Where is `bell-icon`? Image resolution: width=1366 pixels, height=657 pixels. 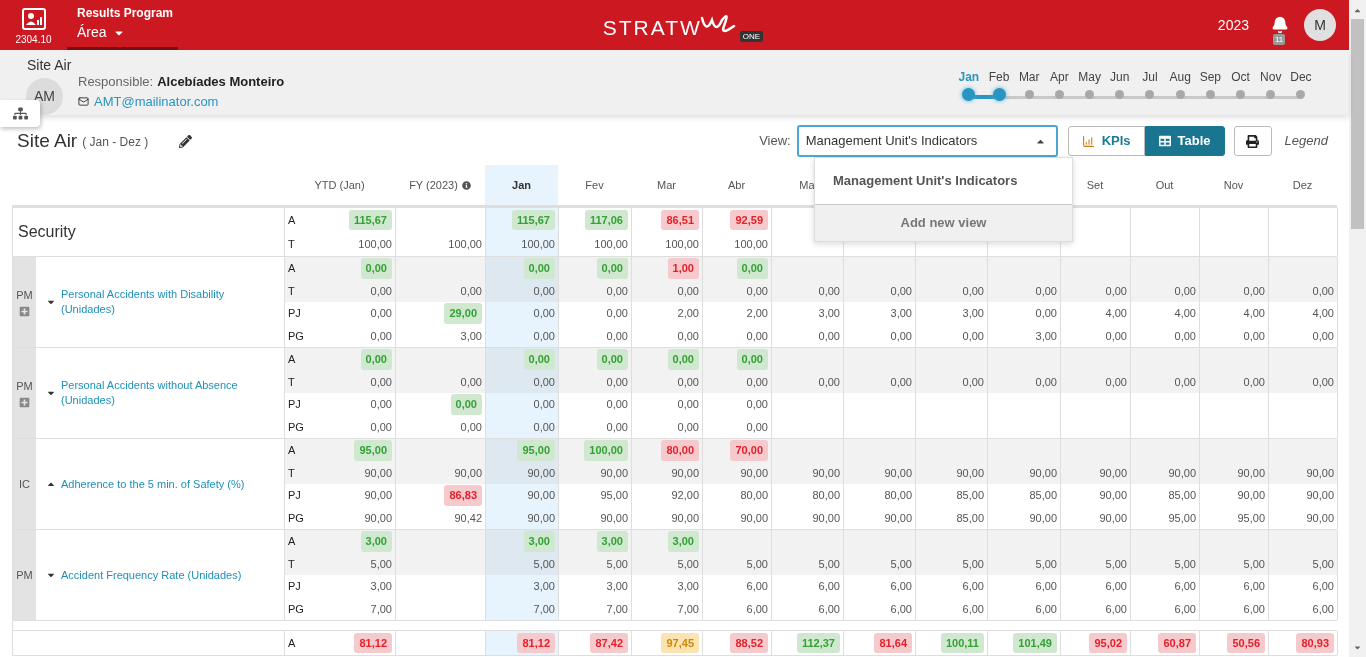
bell-icon is located at coordinates (1280, 25).